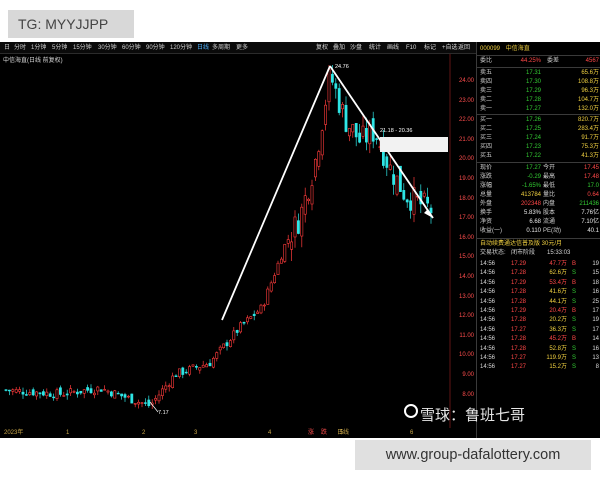 The height and width of the screenshot is (480, 600). I want to click on toolbar-item: 日线, so click(203, 48).